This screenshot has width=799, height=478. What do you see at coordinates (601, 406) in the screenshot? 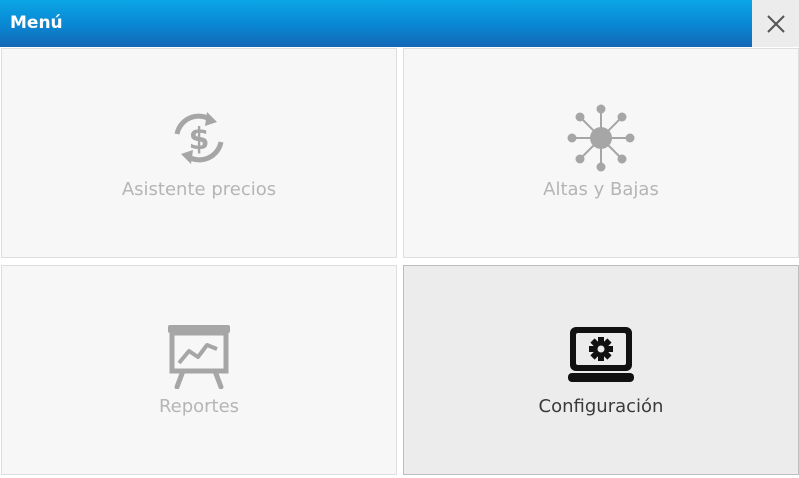
I see `menu-tile-label: Configuración` at bounding box center [601, 406].